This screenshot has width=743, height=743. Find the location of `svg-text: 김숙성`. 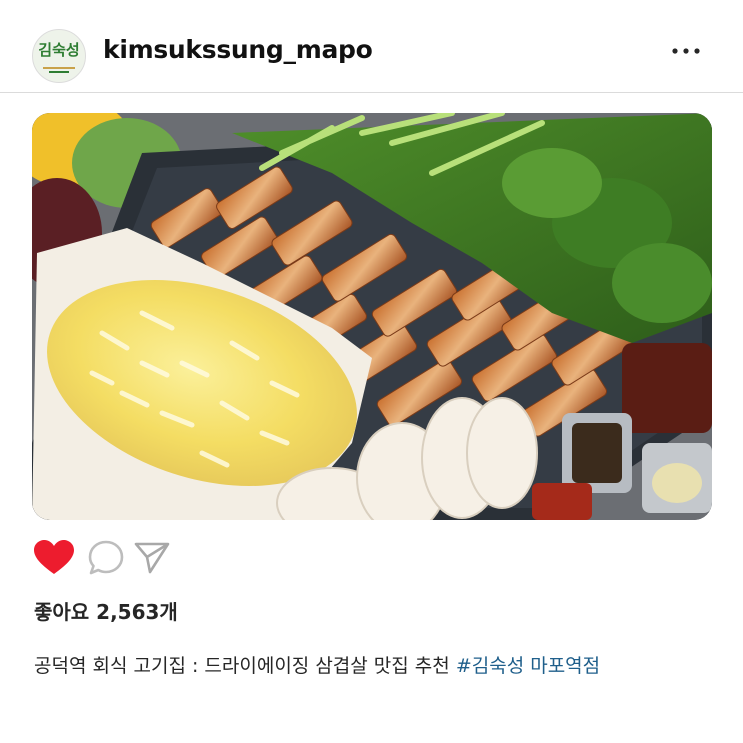

svg-text: 김숙성 is located at coordinates (59, 50).